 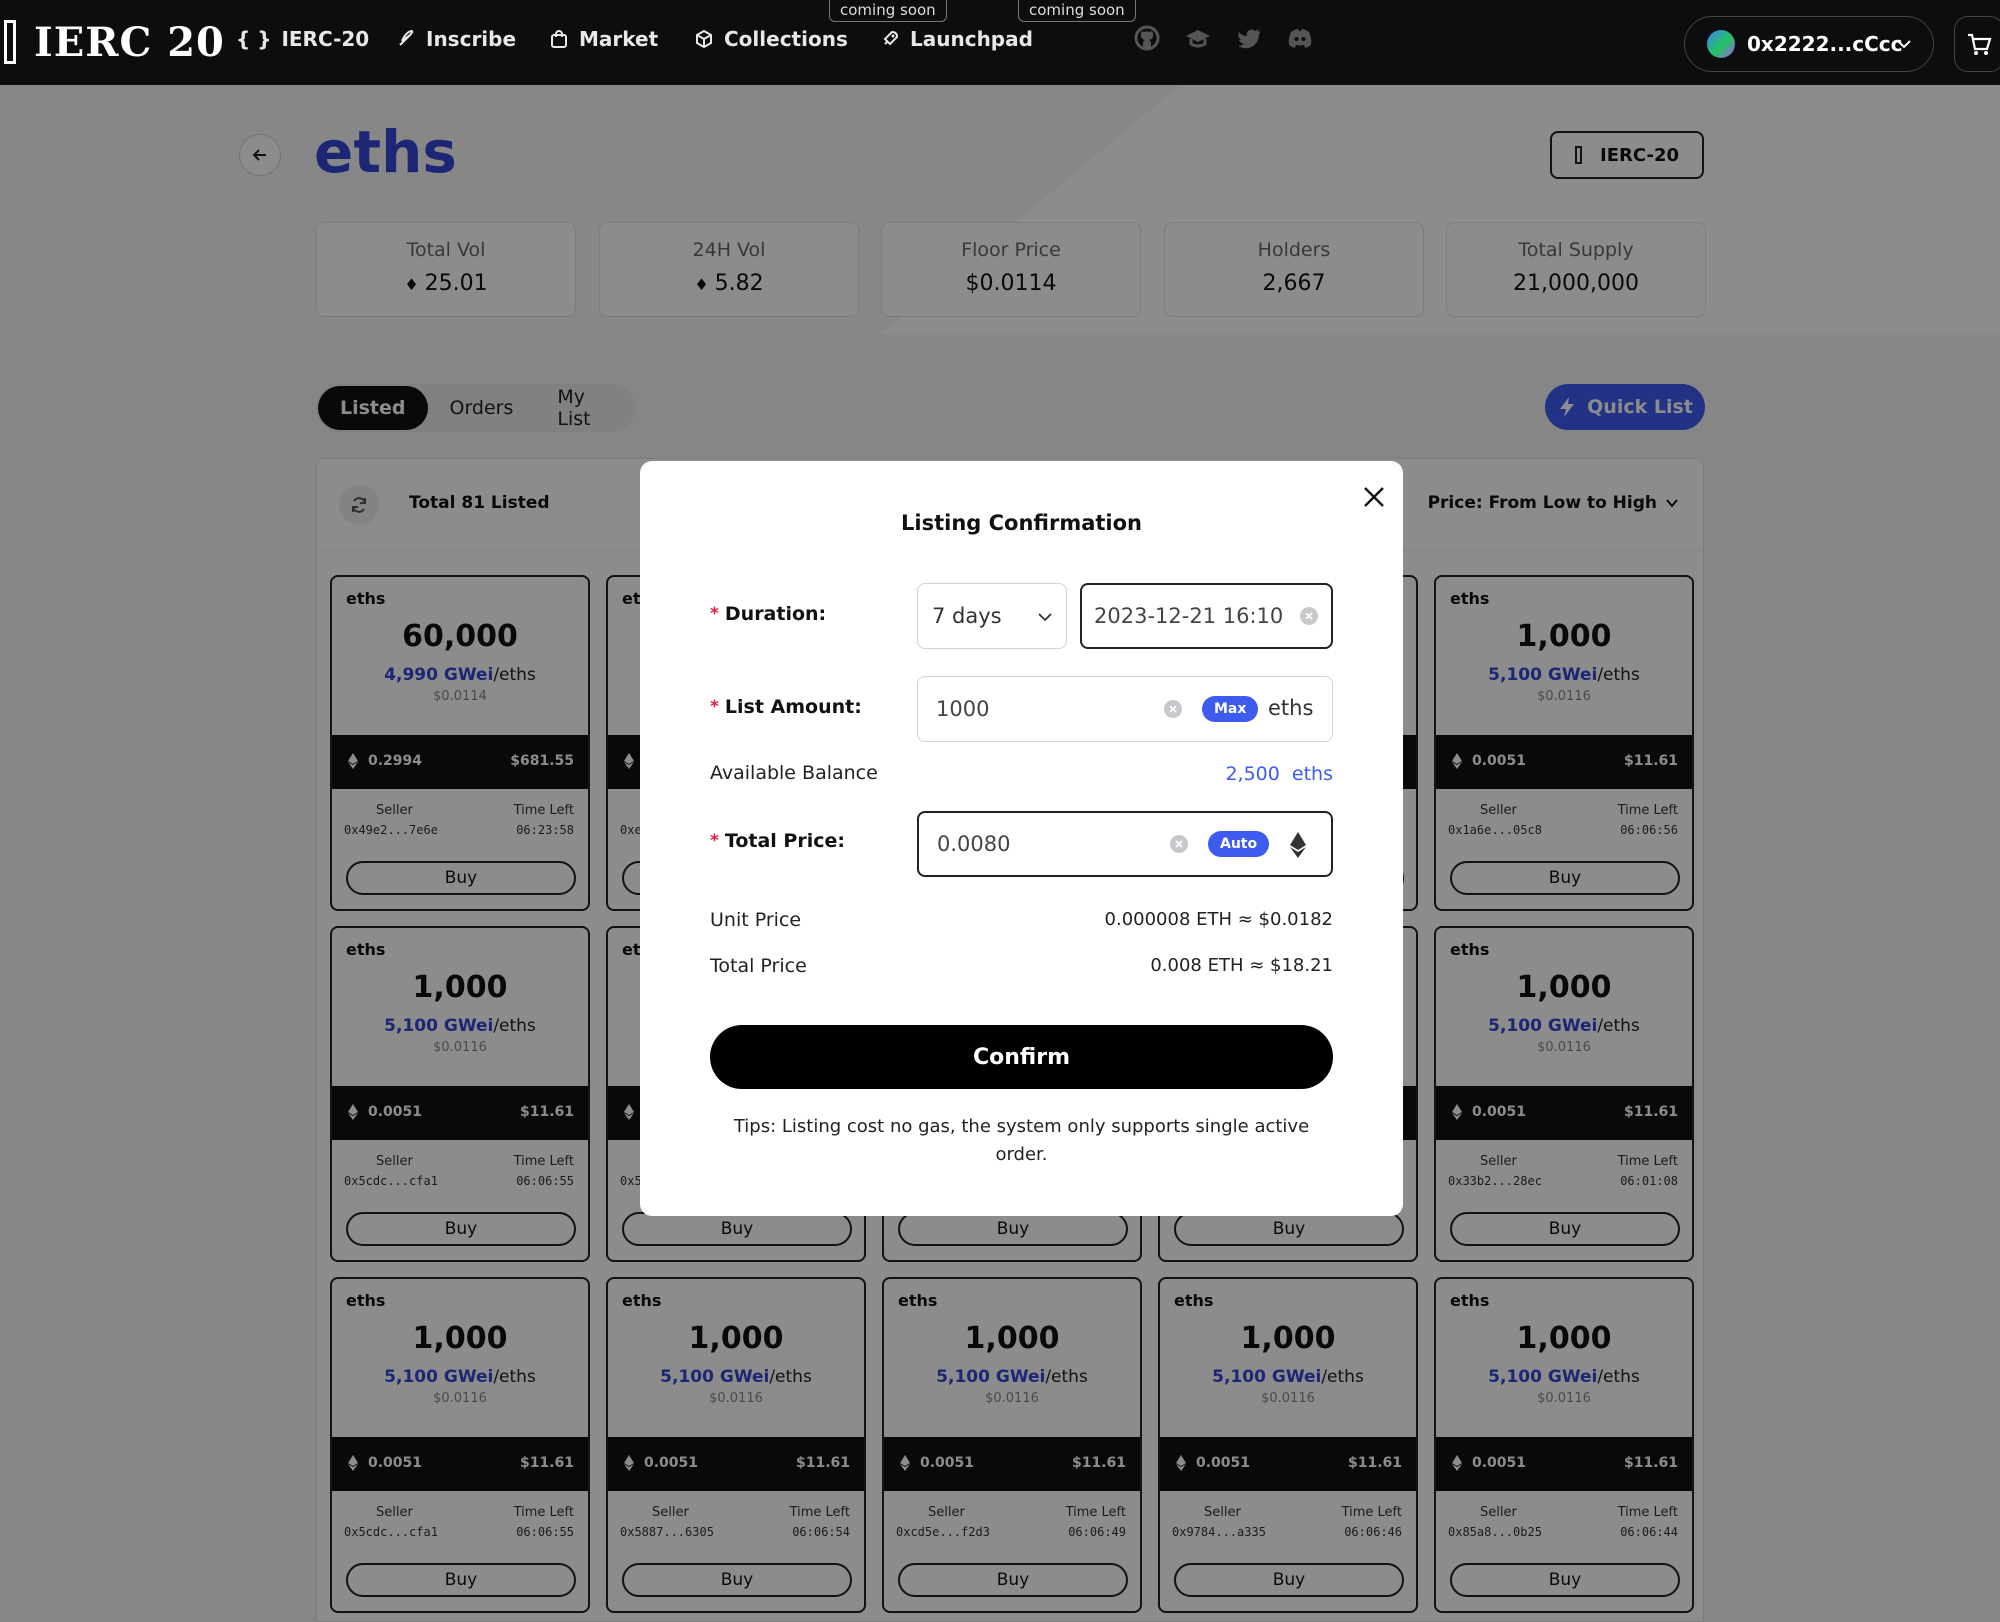 What do you see at coordinates (129, 42) in the screenshot?
I see `logo-text: IERC 20` at bounding box center [129, 42].